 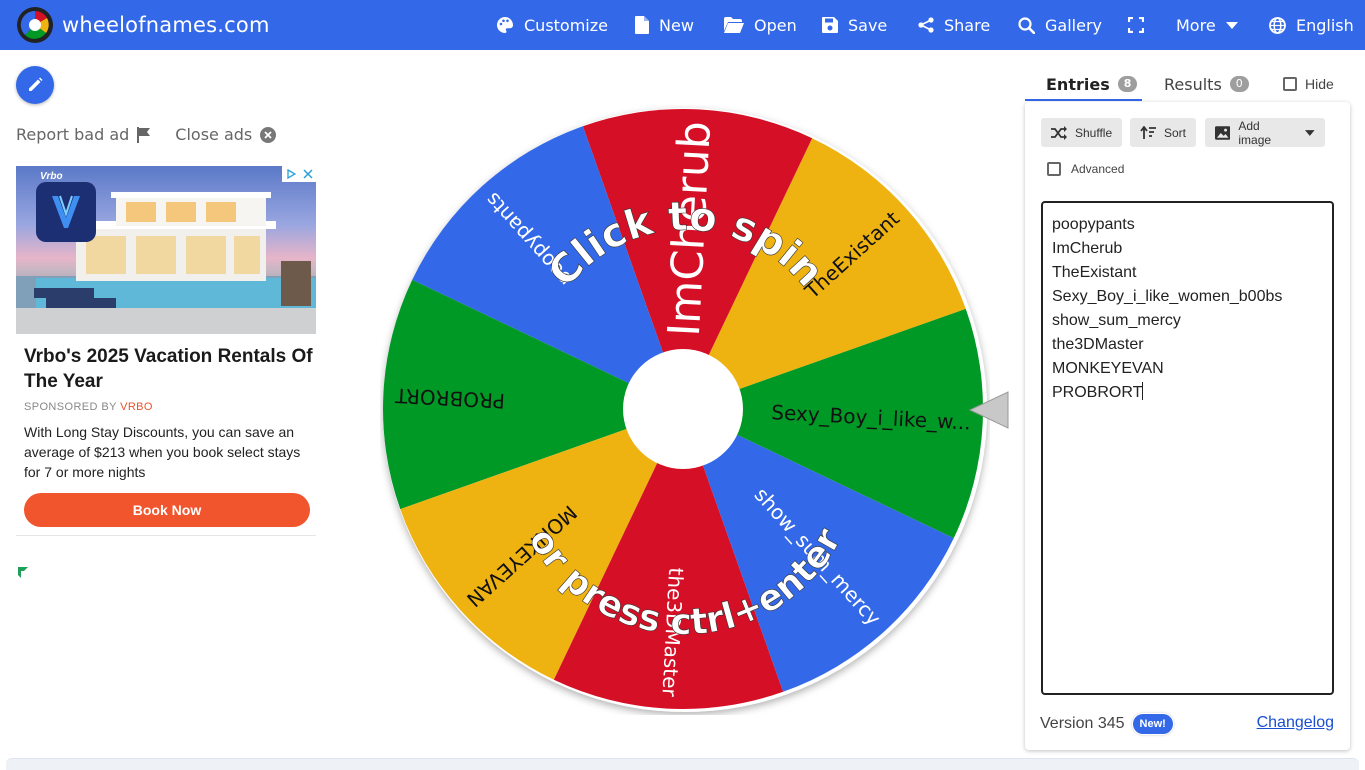 I want to click on nav-customize: Customize, so click(x=552, y=25).